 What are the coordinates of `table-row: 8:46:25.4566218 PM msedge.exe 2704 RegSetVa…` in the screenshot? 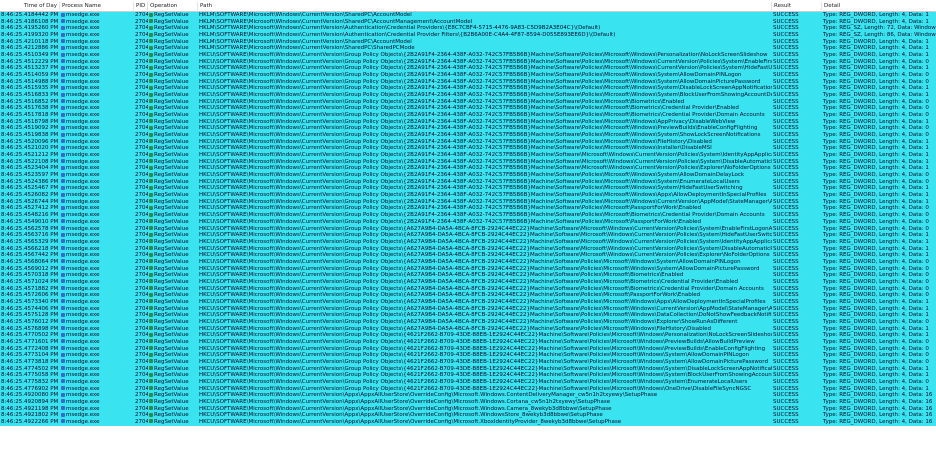 It's located at (468, 249).